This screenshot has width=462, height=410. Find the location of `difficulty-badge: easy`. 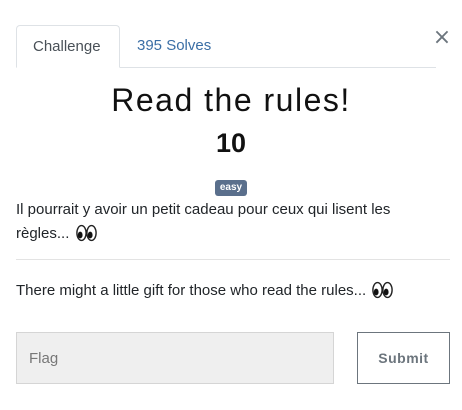

difficulty-badge: easy is located at coordinates (231, 188).